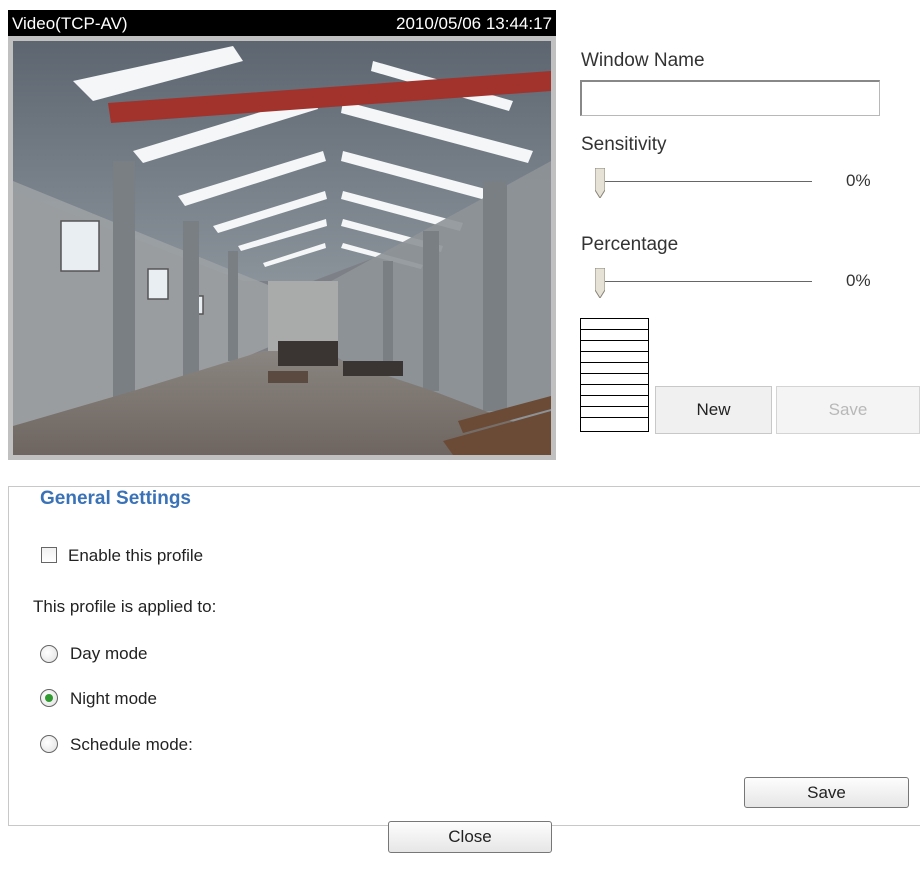 Image resolution: width=920 pixels, height=876 pixels. Describe the element at coordinates (730, 98) in the screenshot. I see `window-name-input` at that location.